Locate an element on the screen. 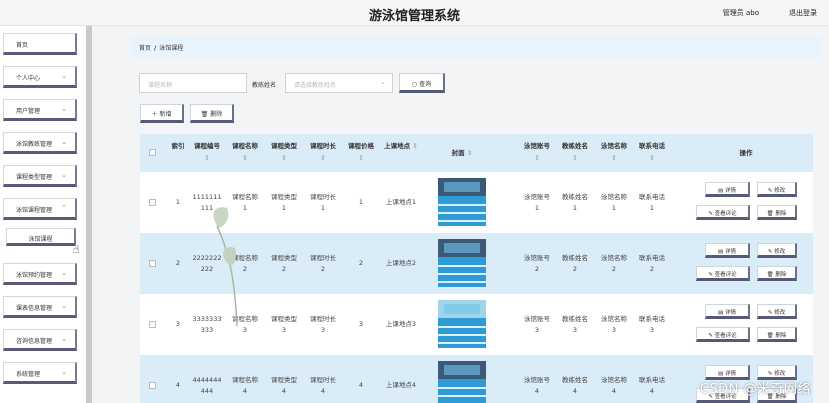  table-cell-text: 课程类型3 is located at coordinates (284, 324).